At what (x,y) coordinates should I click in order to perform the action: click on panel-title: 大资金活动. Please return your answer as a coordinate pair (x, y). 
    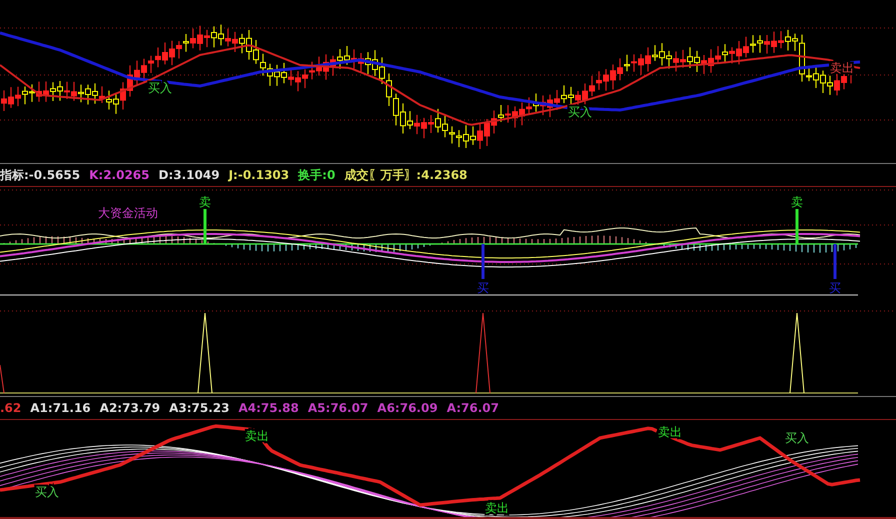
    Looking at the image, I should click on (128, 213).